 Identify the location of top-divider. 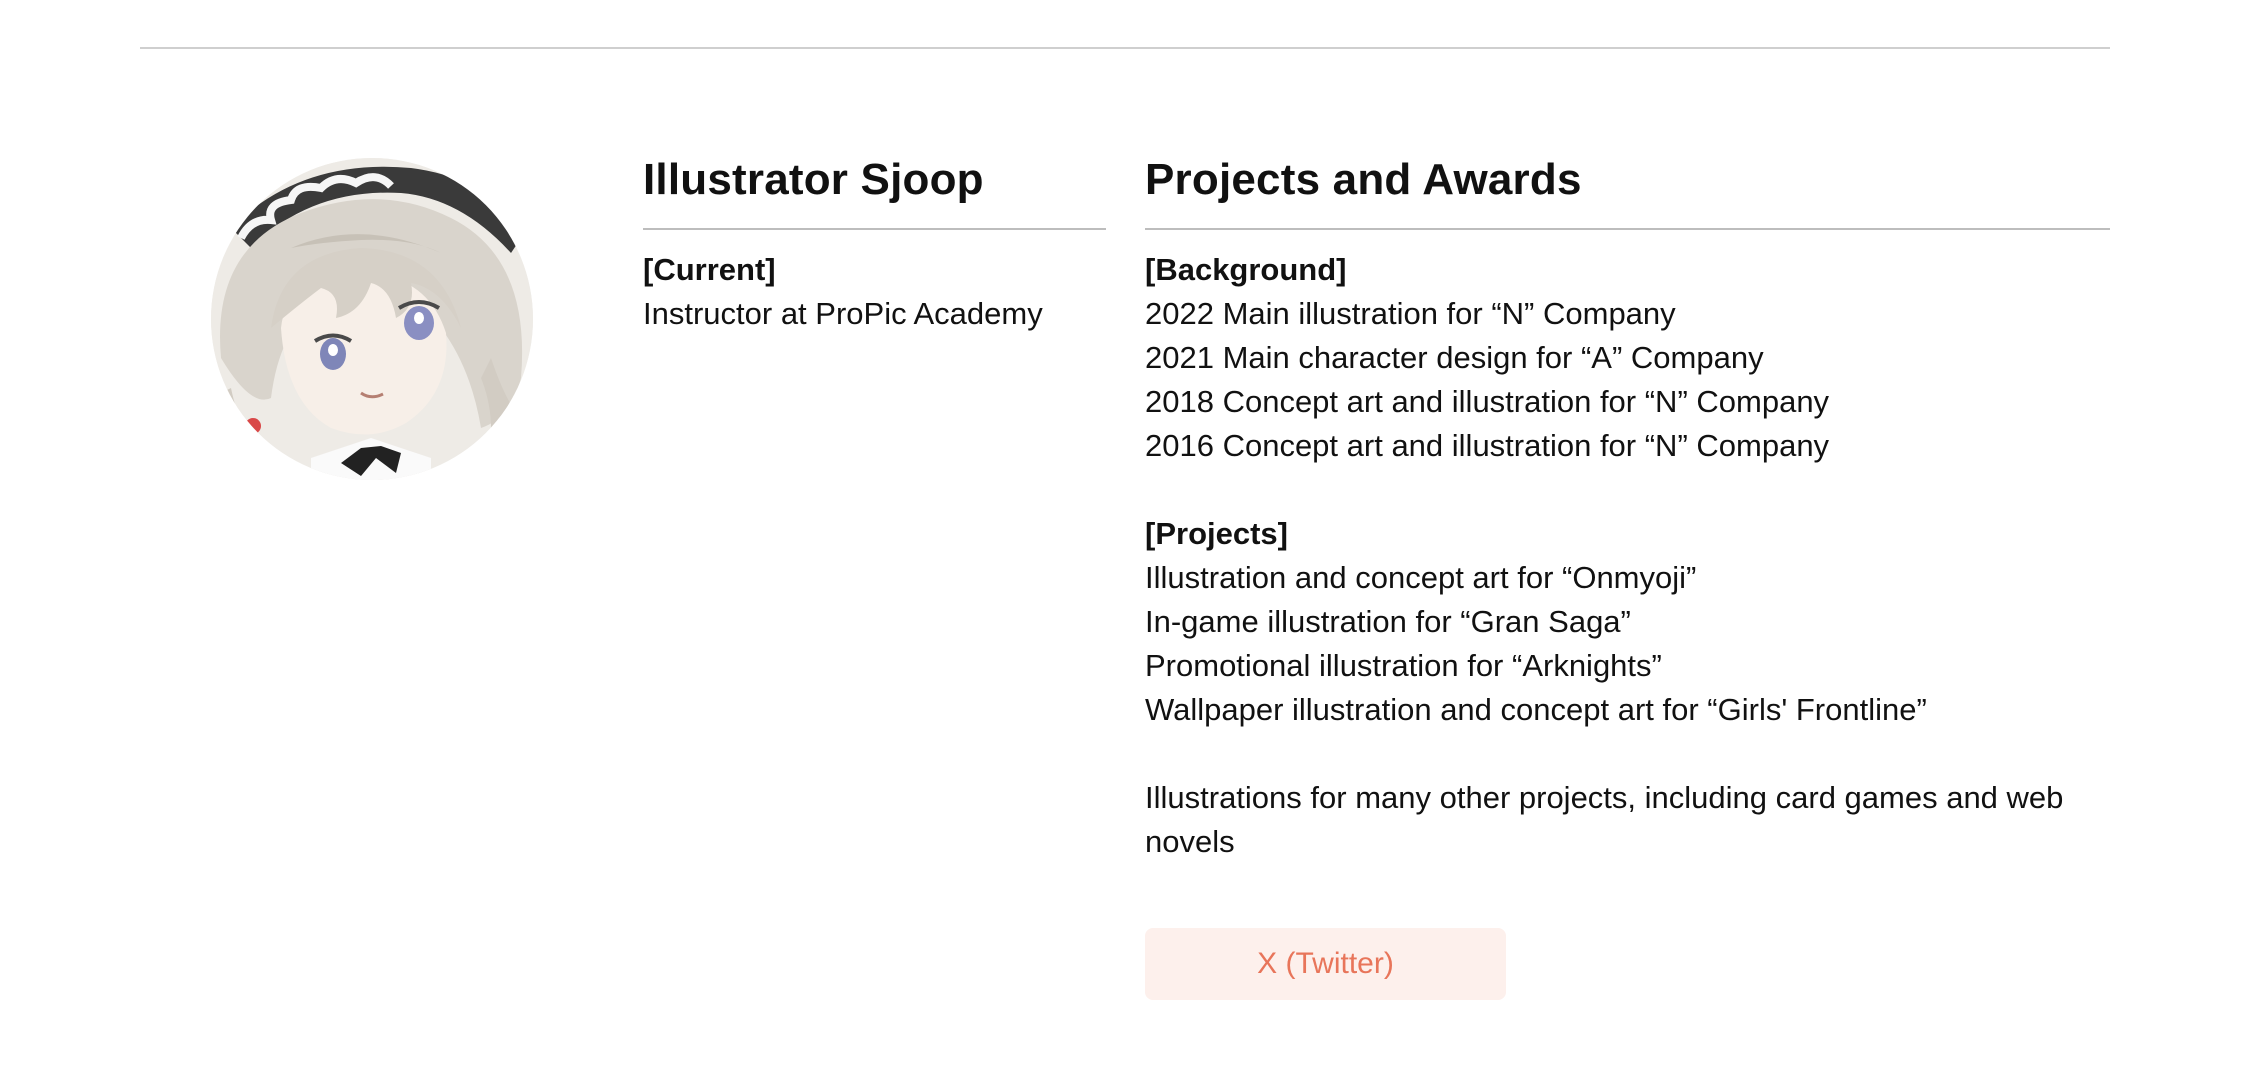
(1125, 48).